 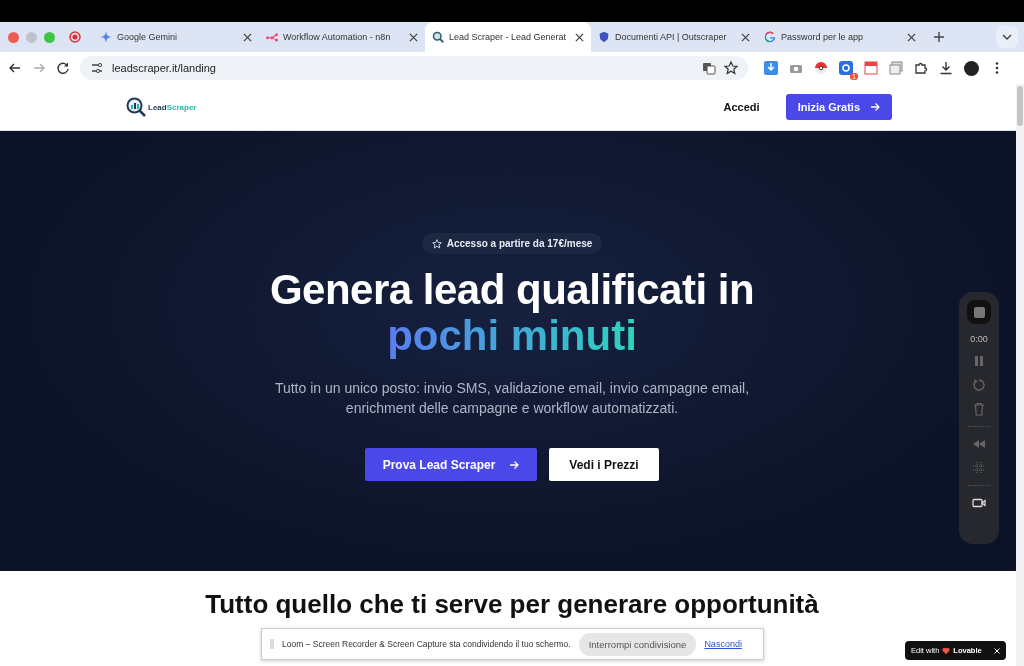 What do you see at coordinates (63, 68) in the screenshot?
I see `reload-icon` at bounding box center [63, 68].